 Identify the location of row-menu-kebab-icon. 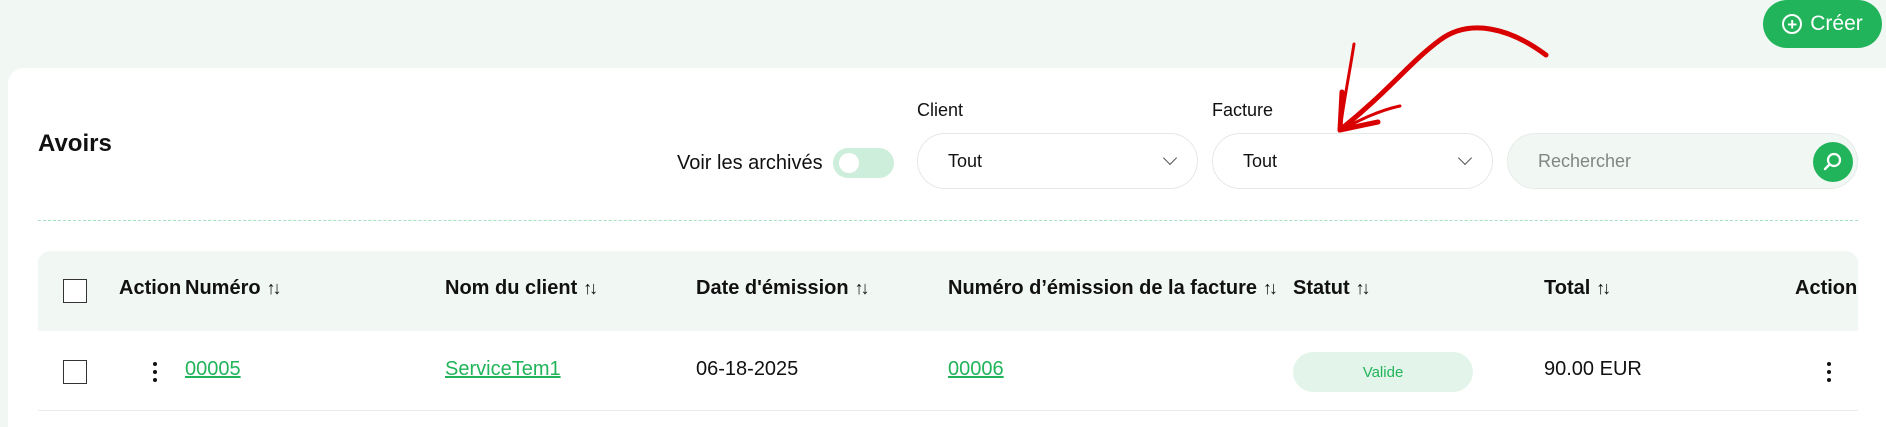
(1829, 372).